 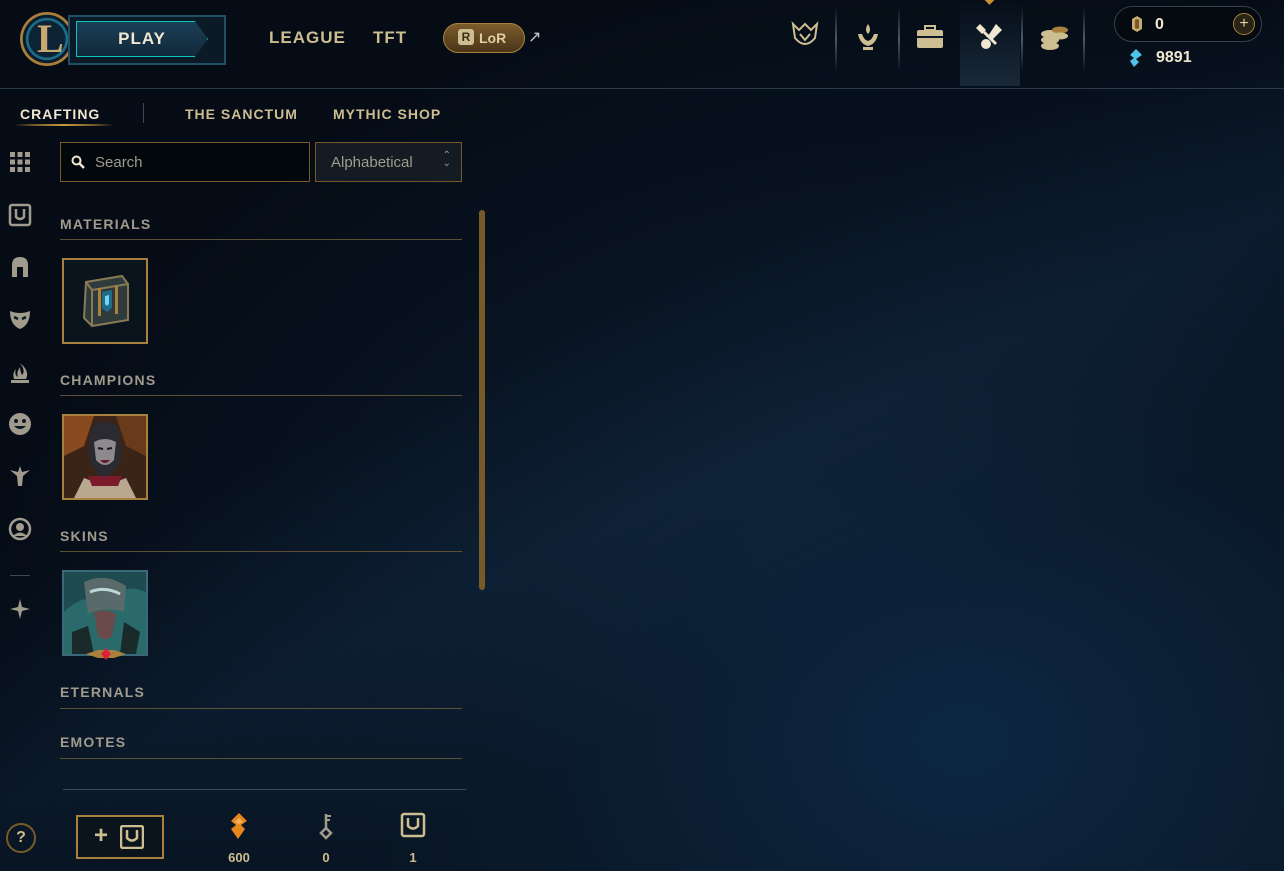 I want to click on hextech-key-icon, so click(x=326, y=827).